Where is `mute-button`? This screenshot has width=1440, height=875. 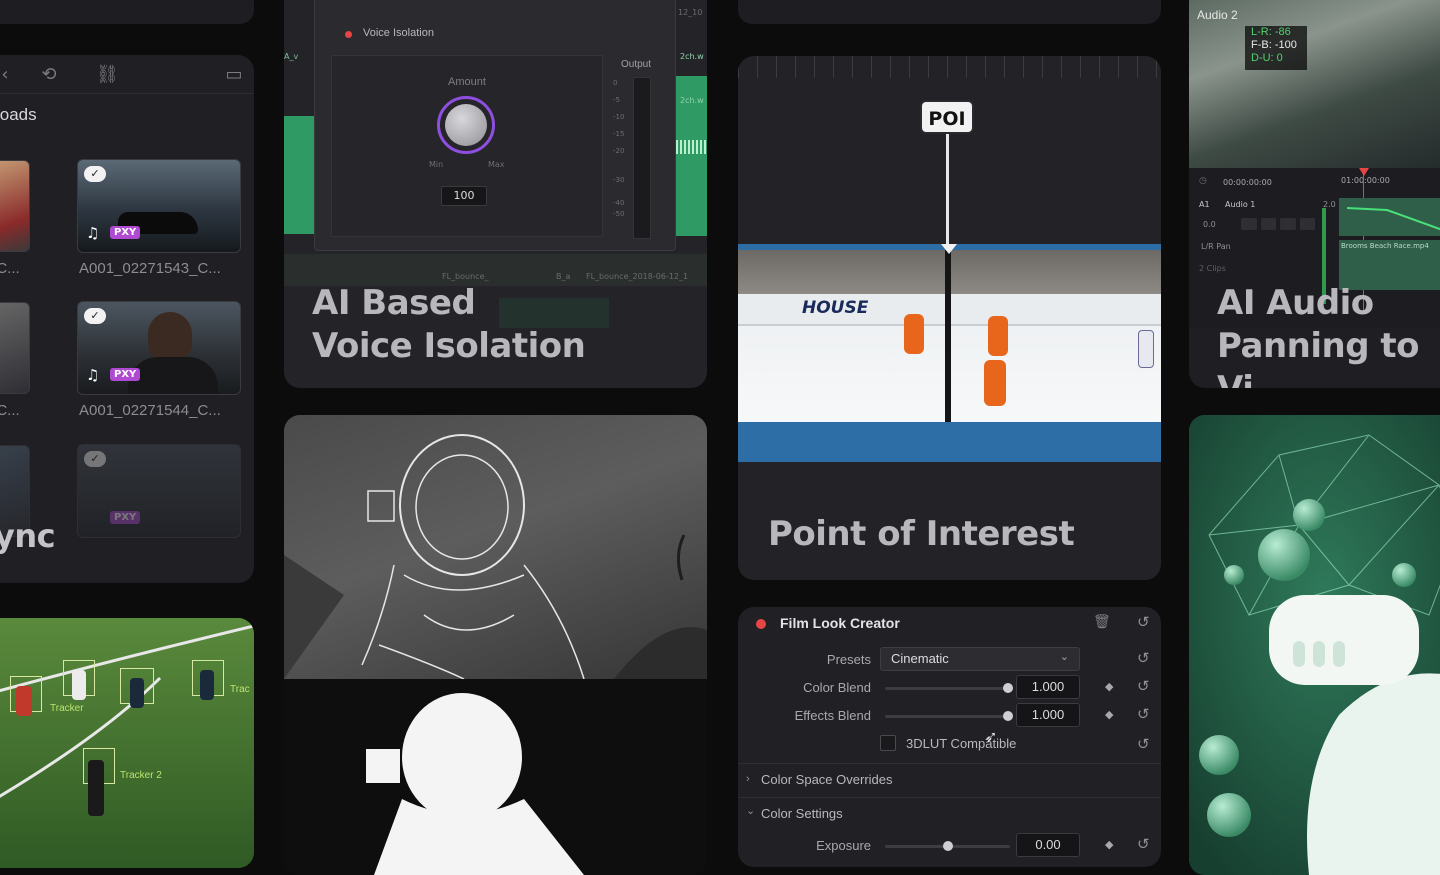 mute-button is located at coordinates (1307, 224).